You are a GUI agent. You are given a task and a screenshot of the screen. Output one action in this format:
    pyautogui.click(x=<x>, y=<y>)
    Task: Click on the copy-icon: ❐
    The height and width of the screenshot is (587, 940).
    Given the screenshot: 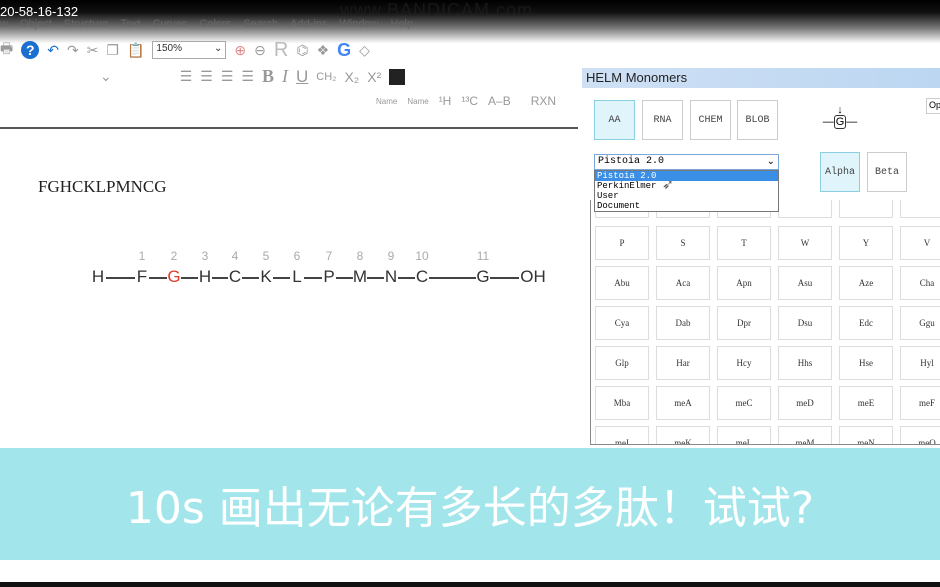 What is the action you would take?
    pyautogui.click(x=112, y=50)
    